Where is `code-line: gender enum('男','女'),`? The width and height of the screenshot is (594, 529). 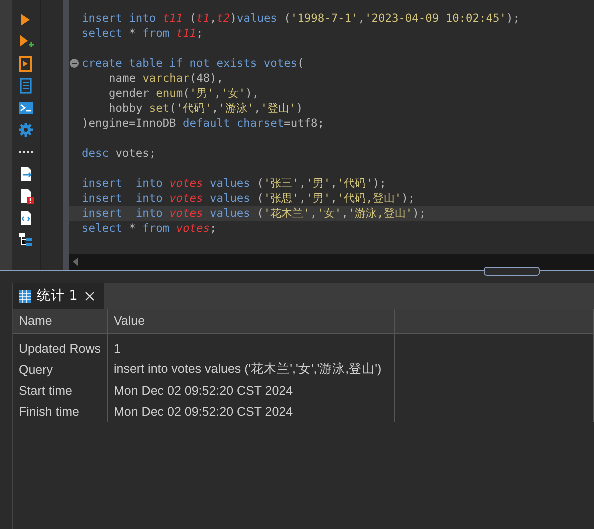 code-line: gender enum('男','女'), is located at coordinates (184, 93).